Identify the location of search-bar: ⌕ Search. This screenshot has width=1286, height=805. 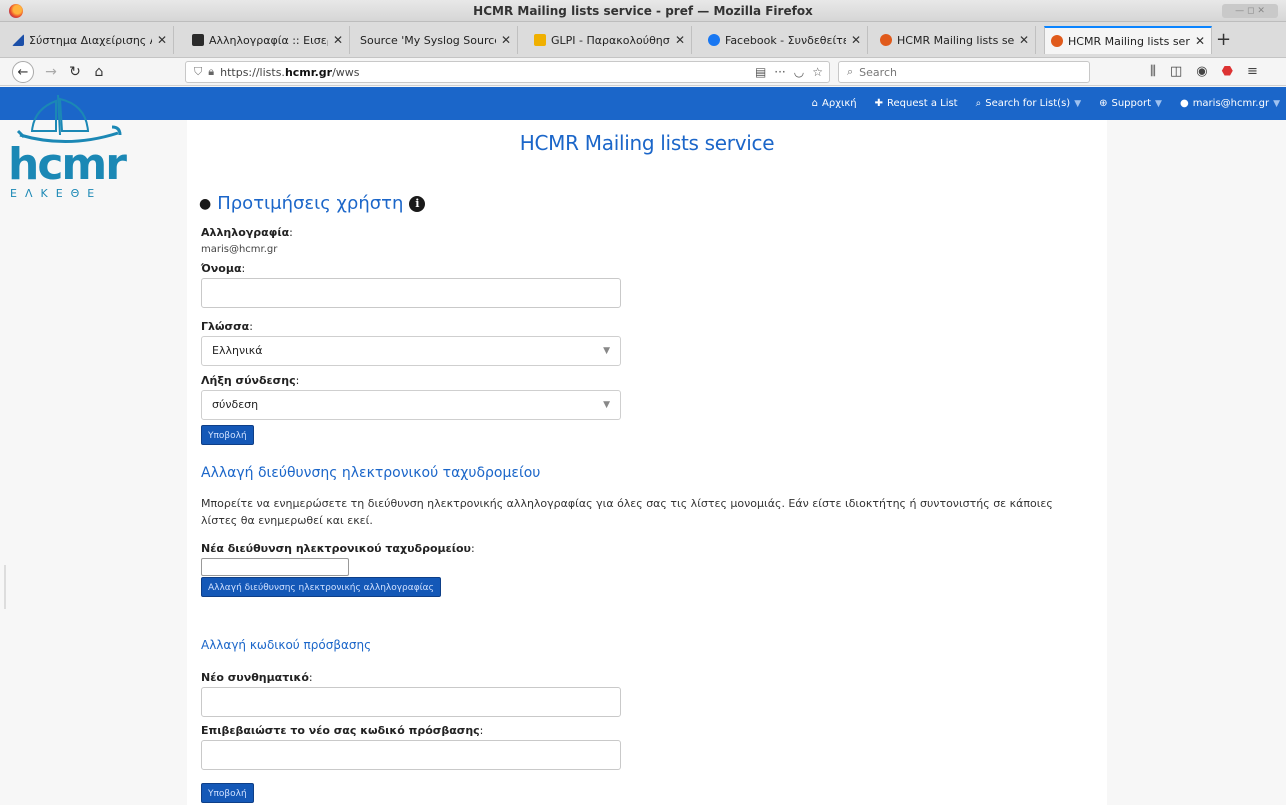
(964, 72).